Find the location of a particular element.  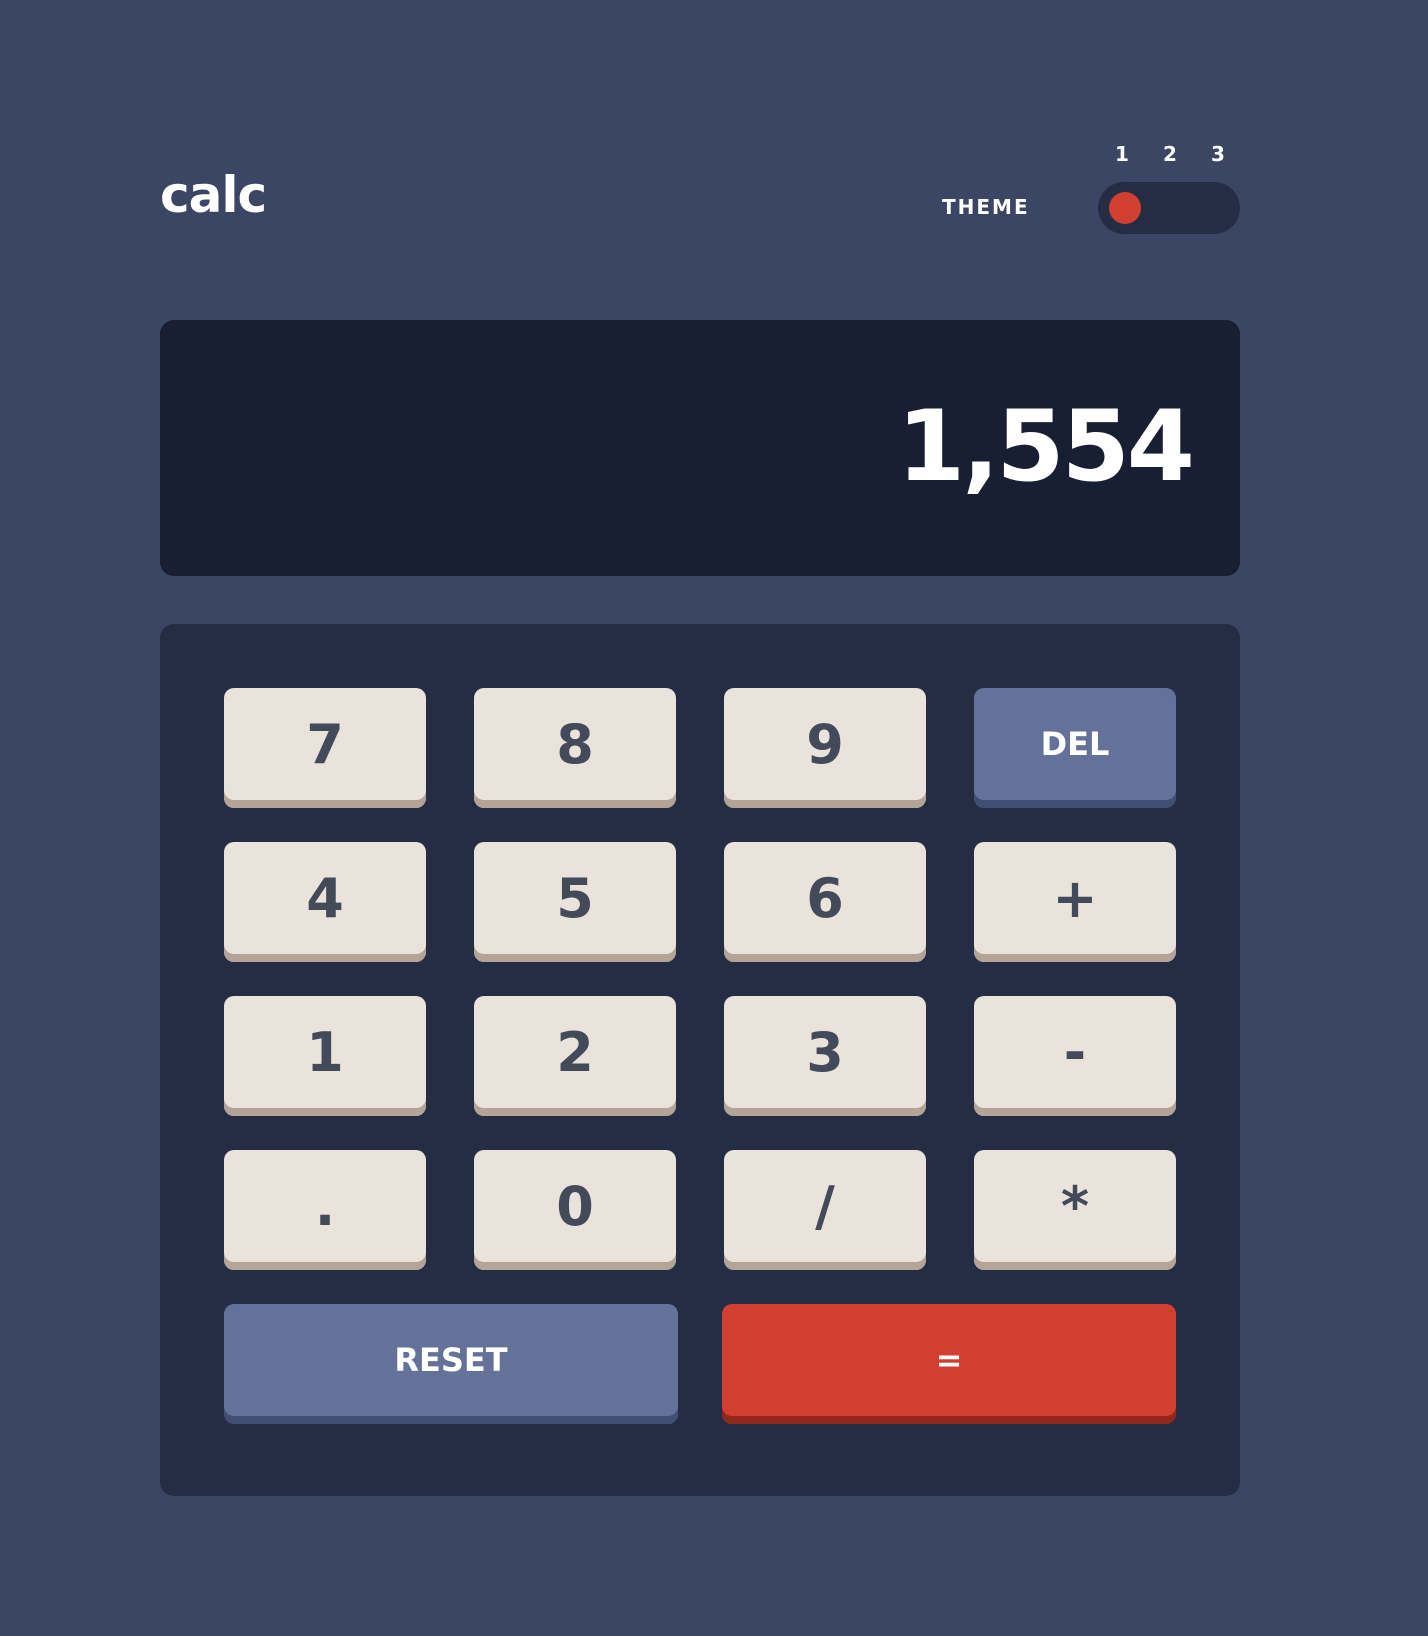

theme-toggle-knob is located at coordinates (1125, 208).